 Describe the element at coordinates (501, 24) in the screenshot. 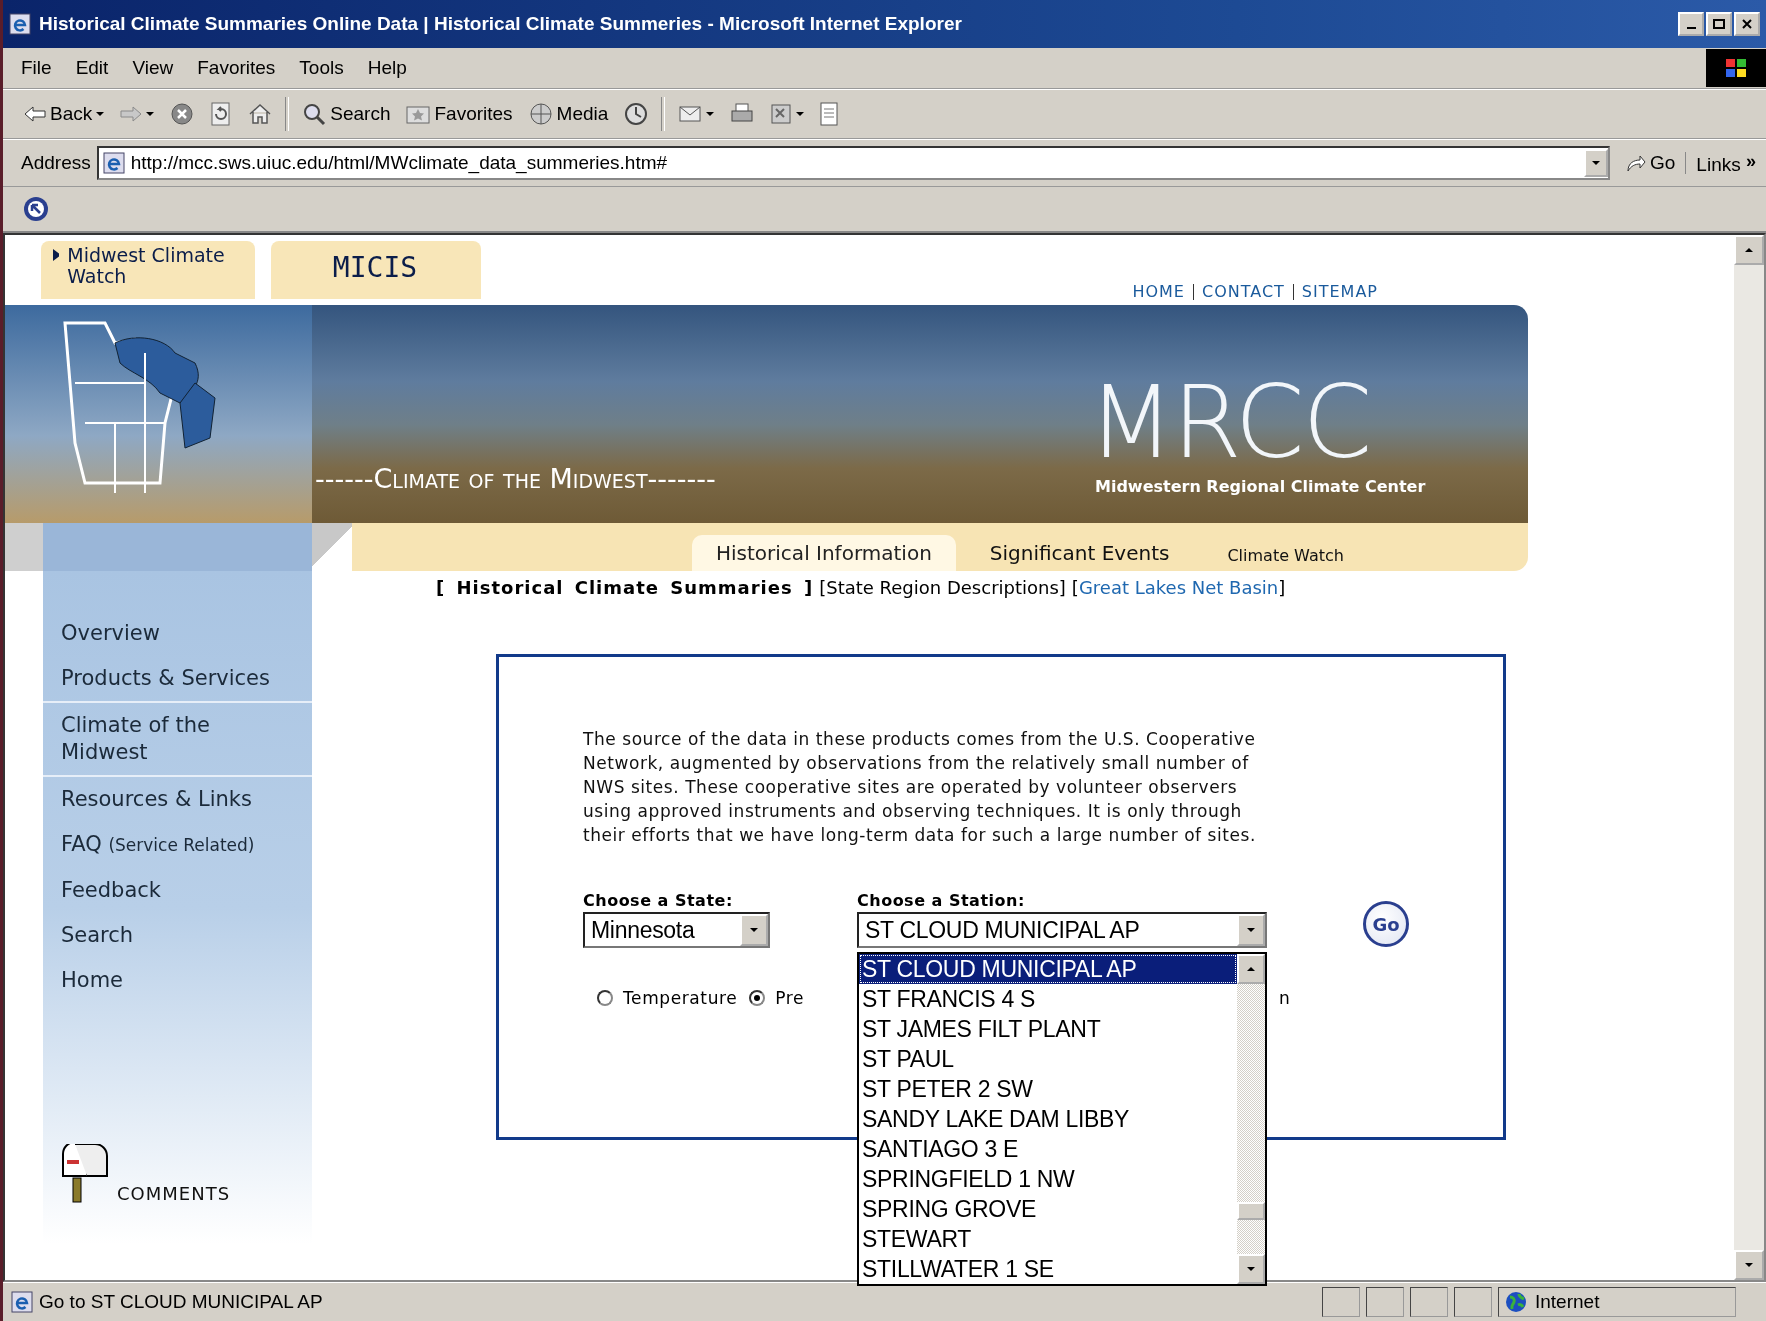

I see `window-title: Historical Climate Summaries Online Data | Historical Climate Summeries - Microsoft Internet Explorer` at that location.